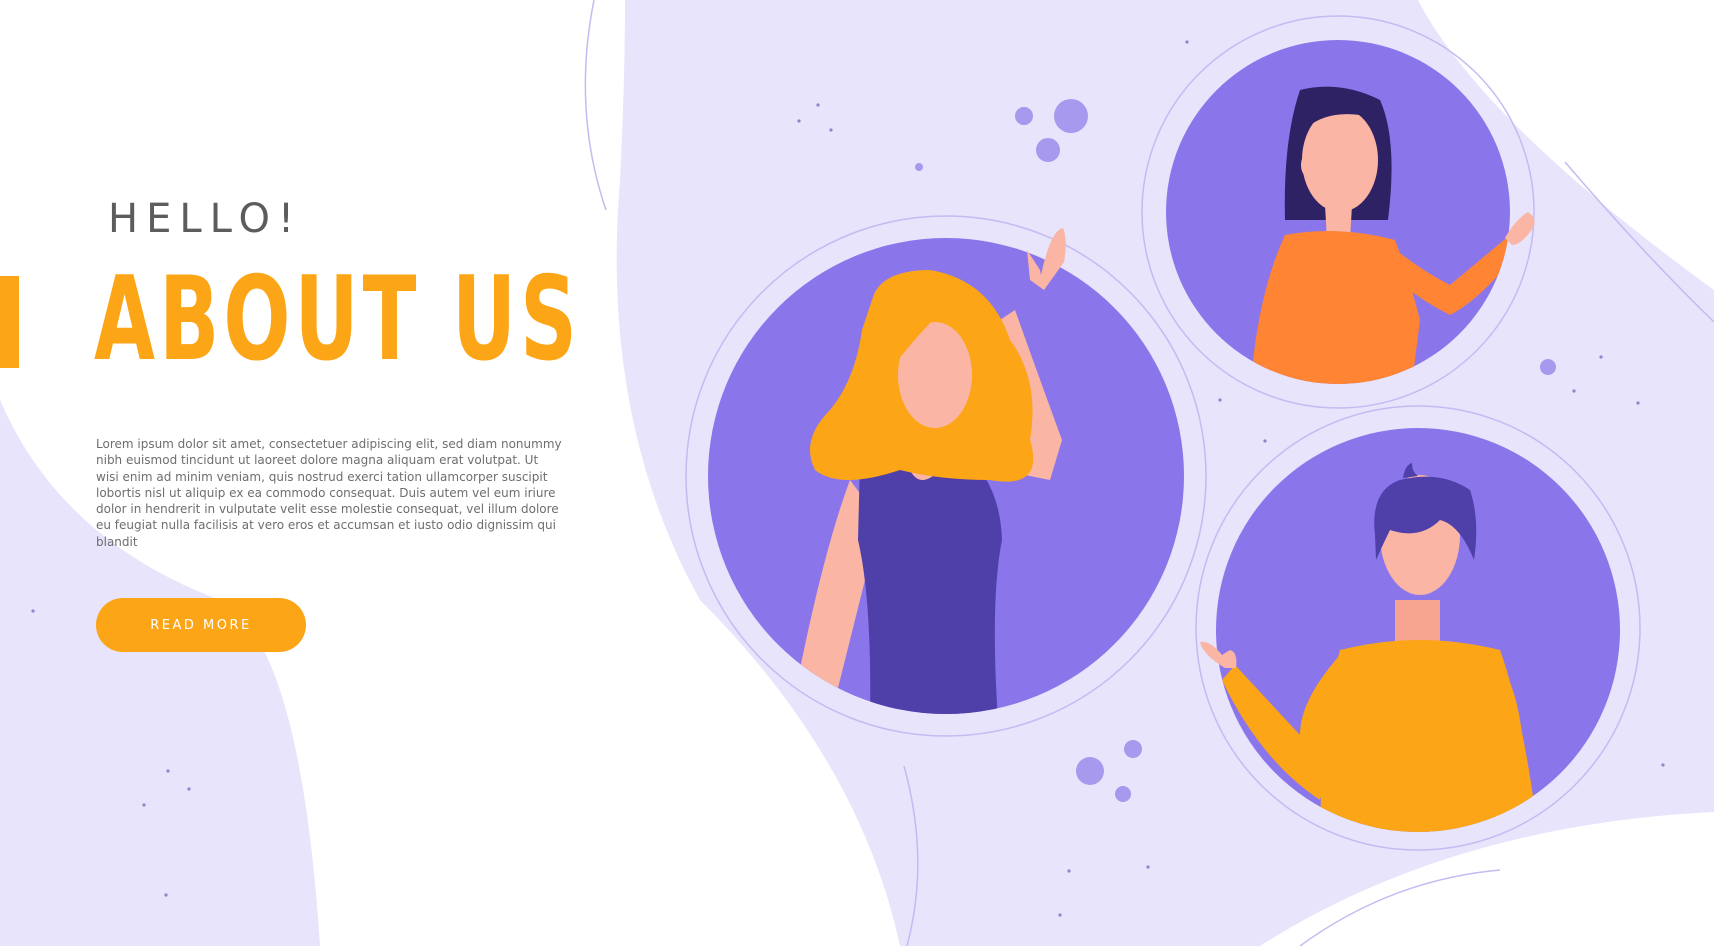  I want to click on page-title: ABOUT US, so click(338, 319).